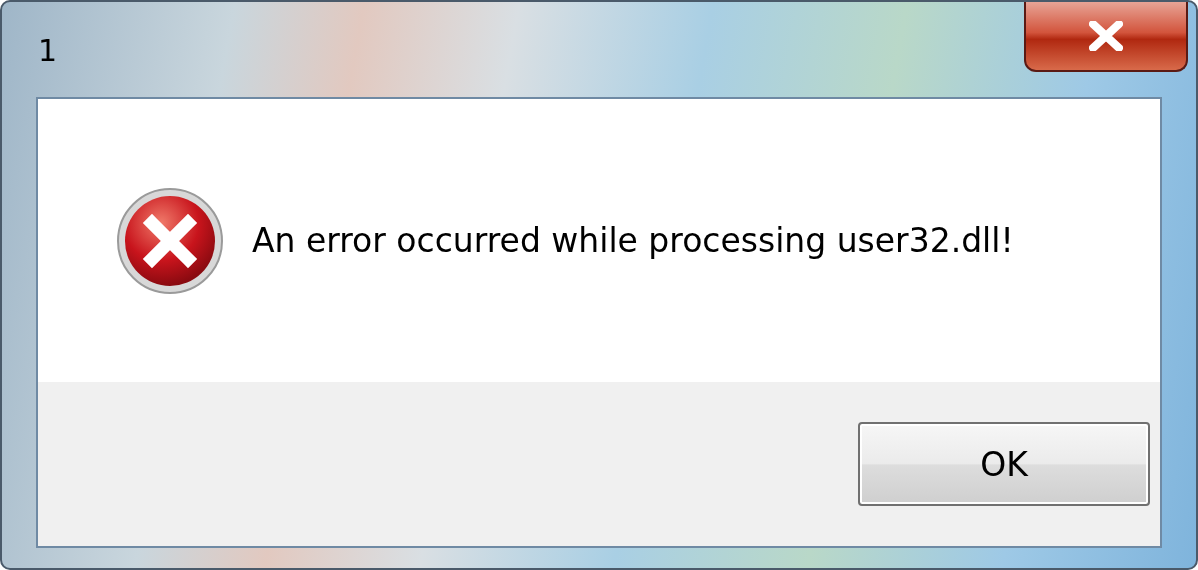 The image size is (1198, 570). What do you see at coordinates (170, 240) in the screenshot?
I see `error-icon` at bounding box center [170, 240].